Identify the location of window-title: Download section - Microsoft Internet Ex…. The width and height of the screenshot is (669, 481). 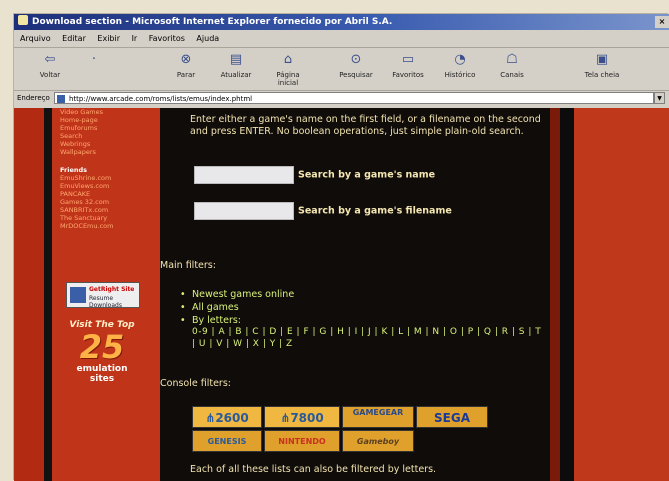
(212, 22).